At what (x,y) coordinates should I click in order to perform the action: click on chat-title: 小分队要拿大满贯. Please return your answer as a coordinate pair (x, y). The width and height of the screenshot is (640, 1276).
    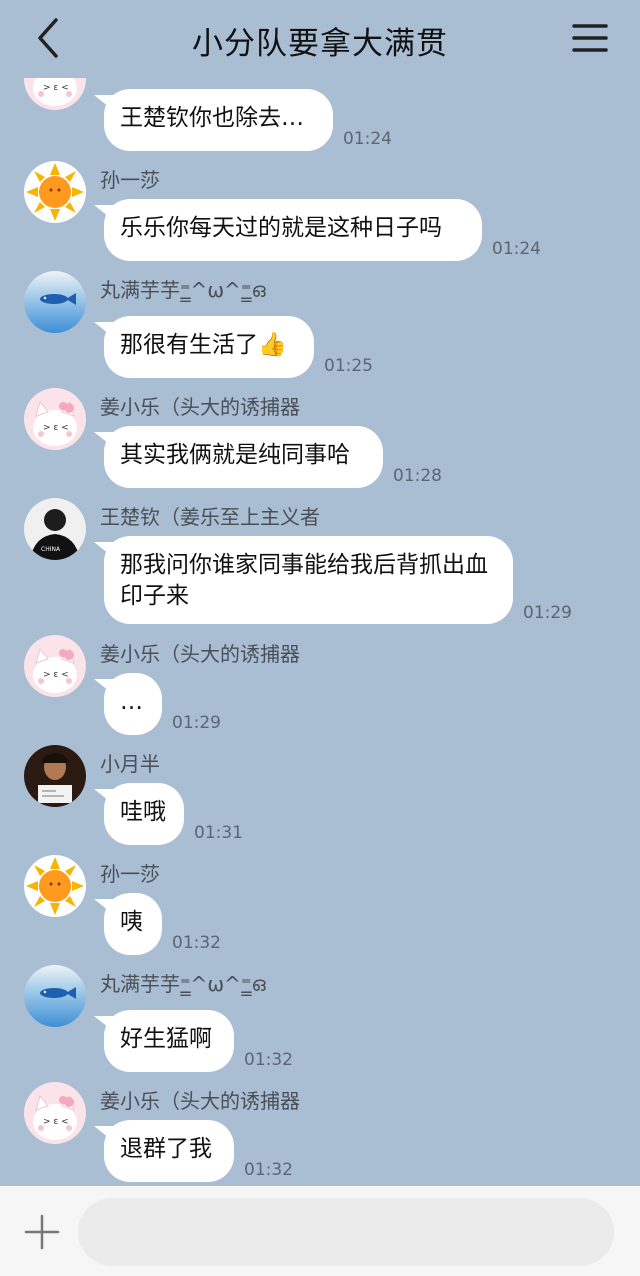
    Looking at the image, I should click on (320, 44).